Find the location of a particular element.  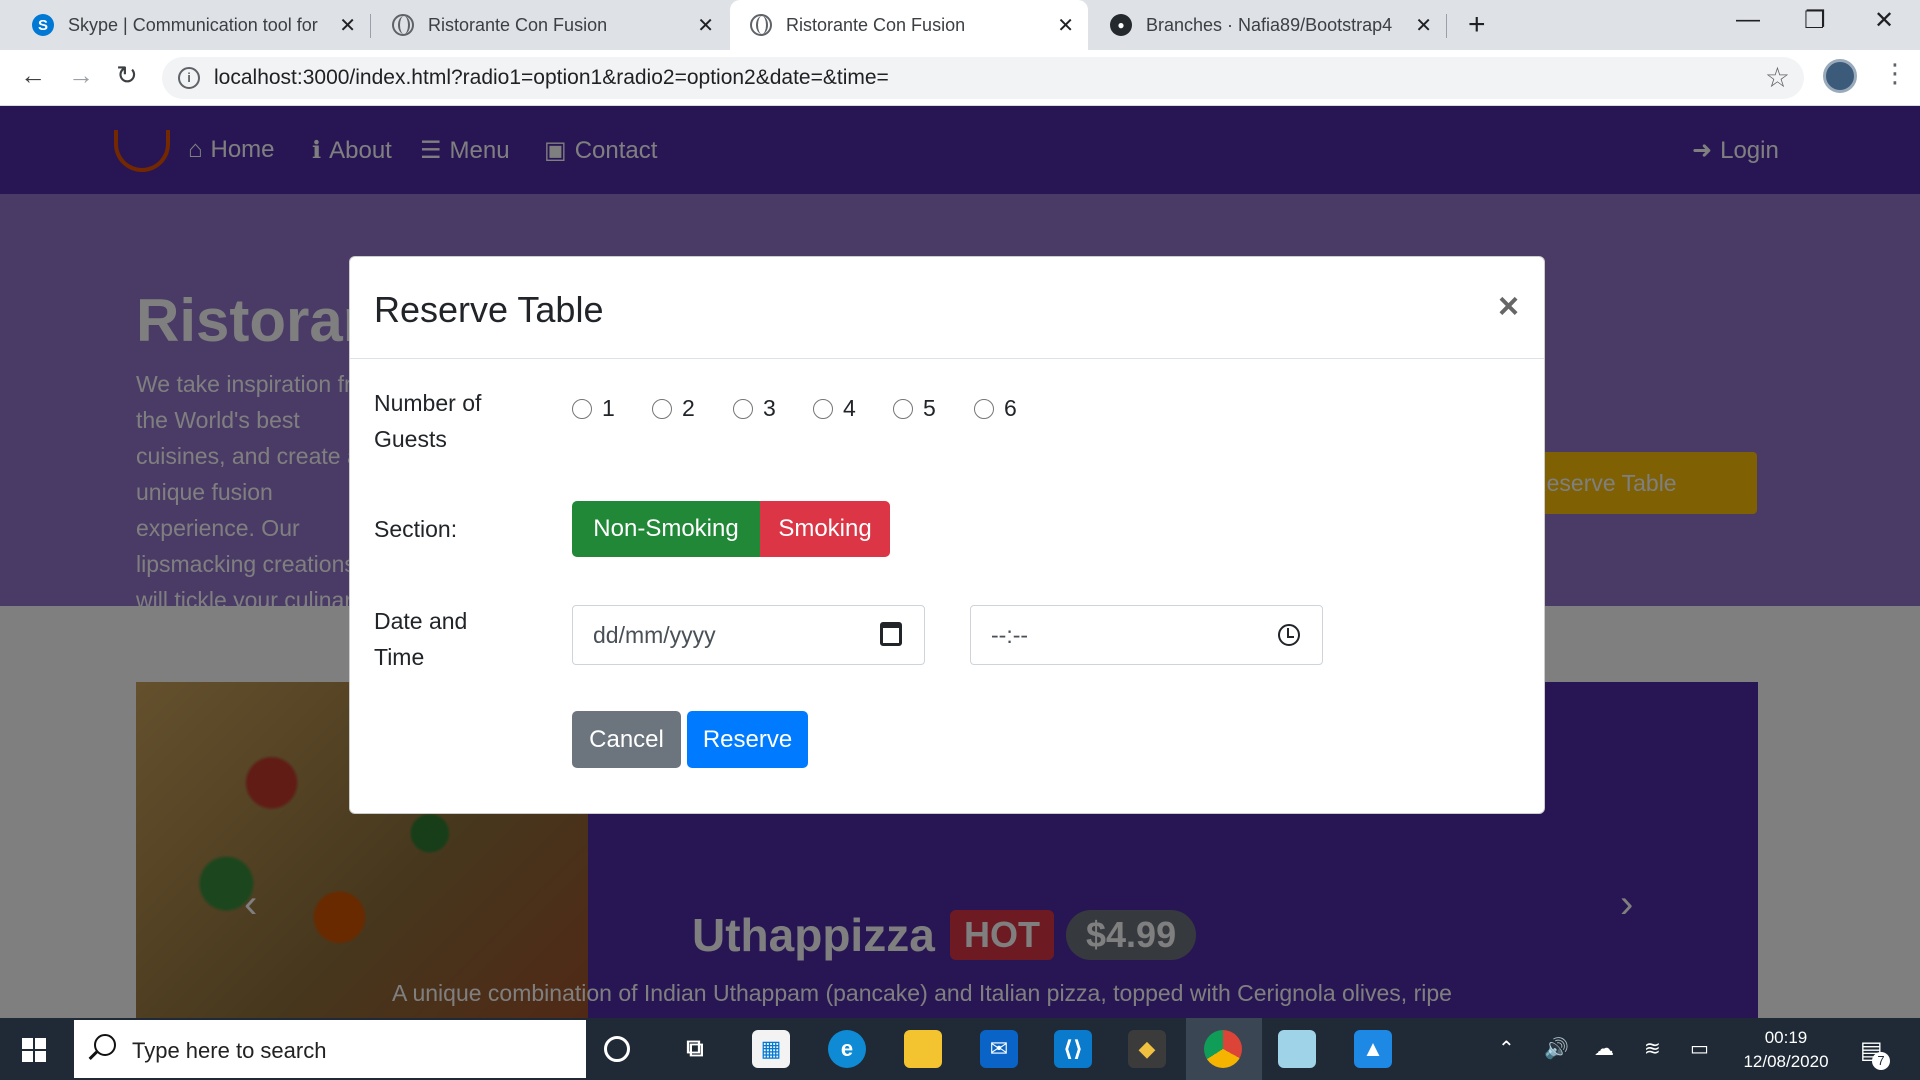

browser-tab-ristorante-active: Ristorante Con Fusion ✕ is located at coordinates (909, 25).